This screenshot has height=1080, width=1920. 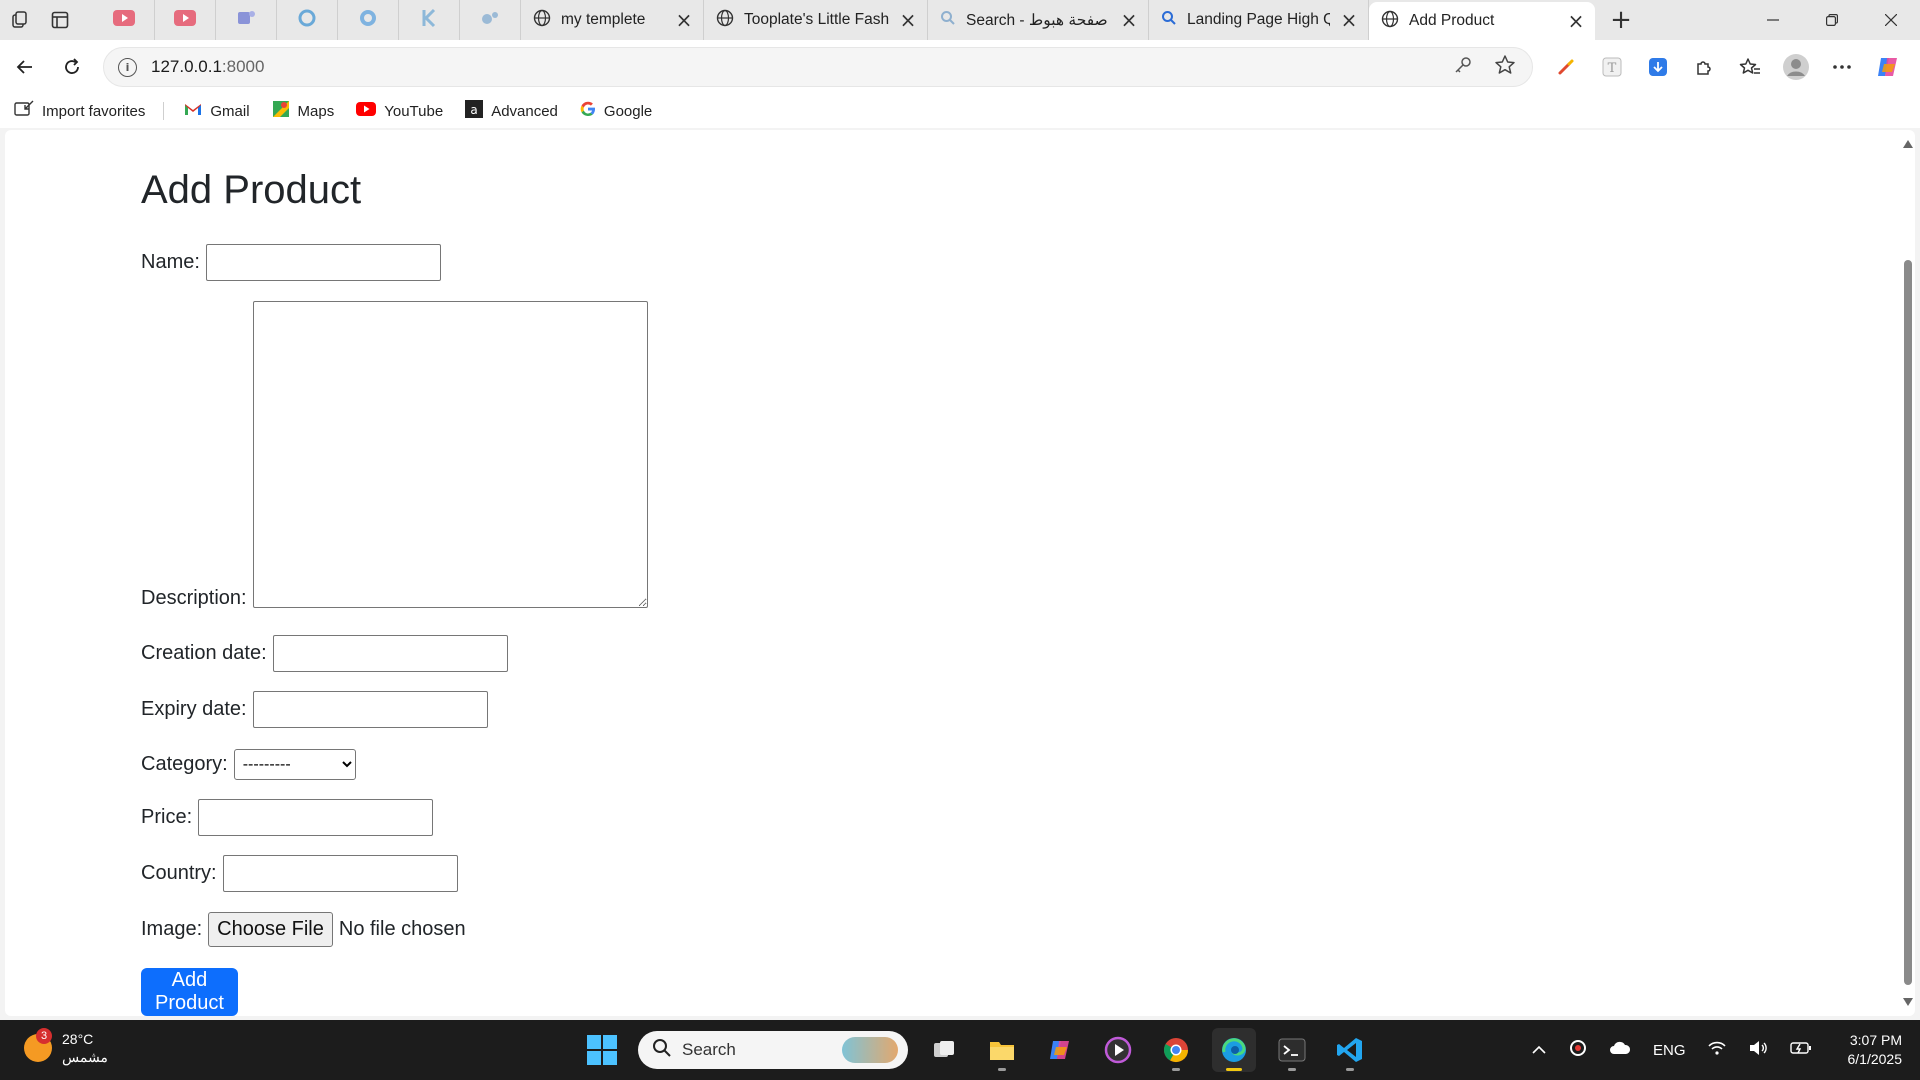 I want to click on tab-add-product: Add Product ×, so click(x=1482, y=21).